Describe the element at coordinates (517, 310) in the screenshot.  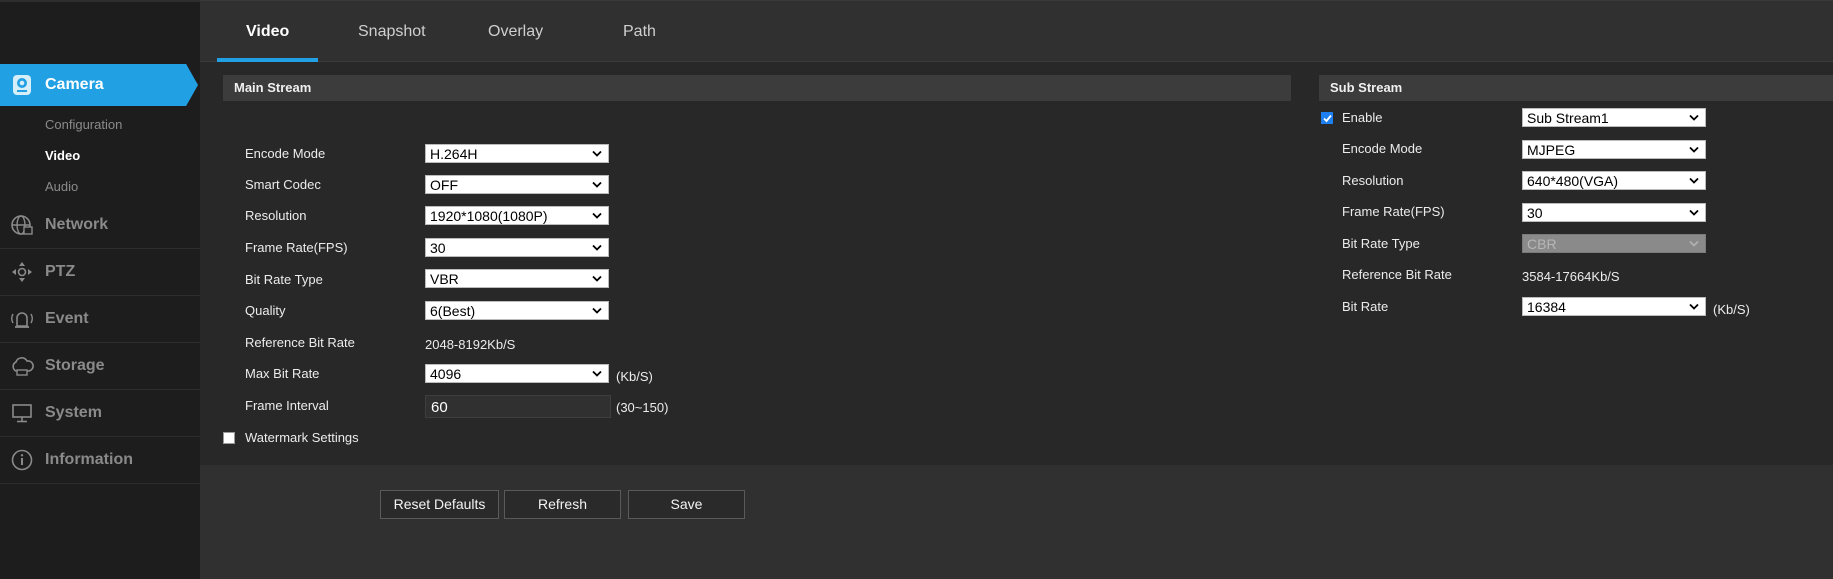
I see `main-quality-select: 6(Best)` at that location.